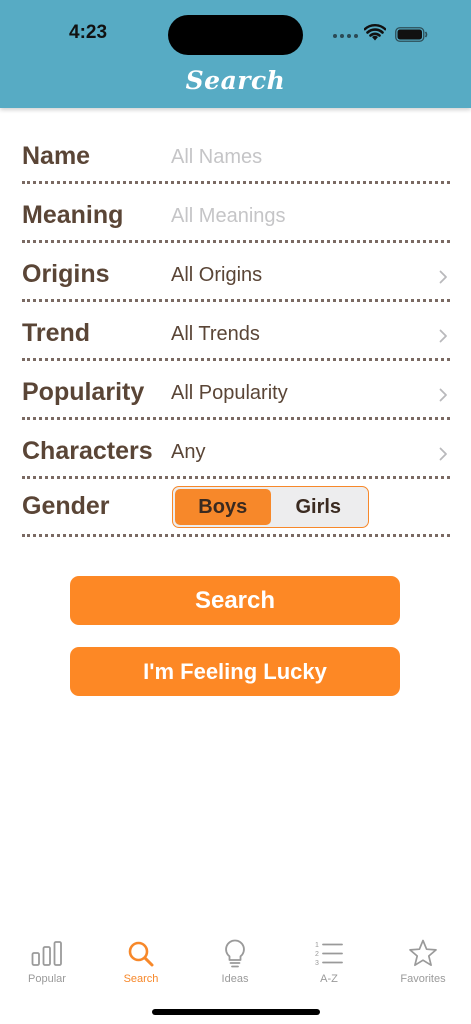 This screenshot has width=471, height=1024. What do you see at coordinates (329, 954) in the screenshot?
I see `numbered-list-icon: 1 2 3` at bounding box center [329, 954].